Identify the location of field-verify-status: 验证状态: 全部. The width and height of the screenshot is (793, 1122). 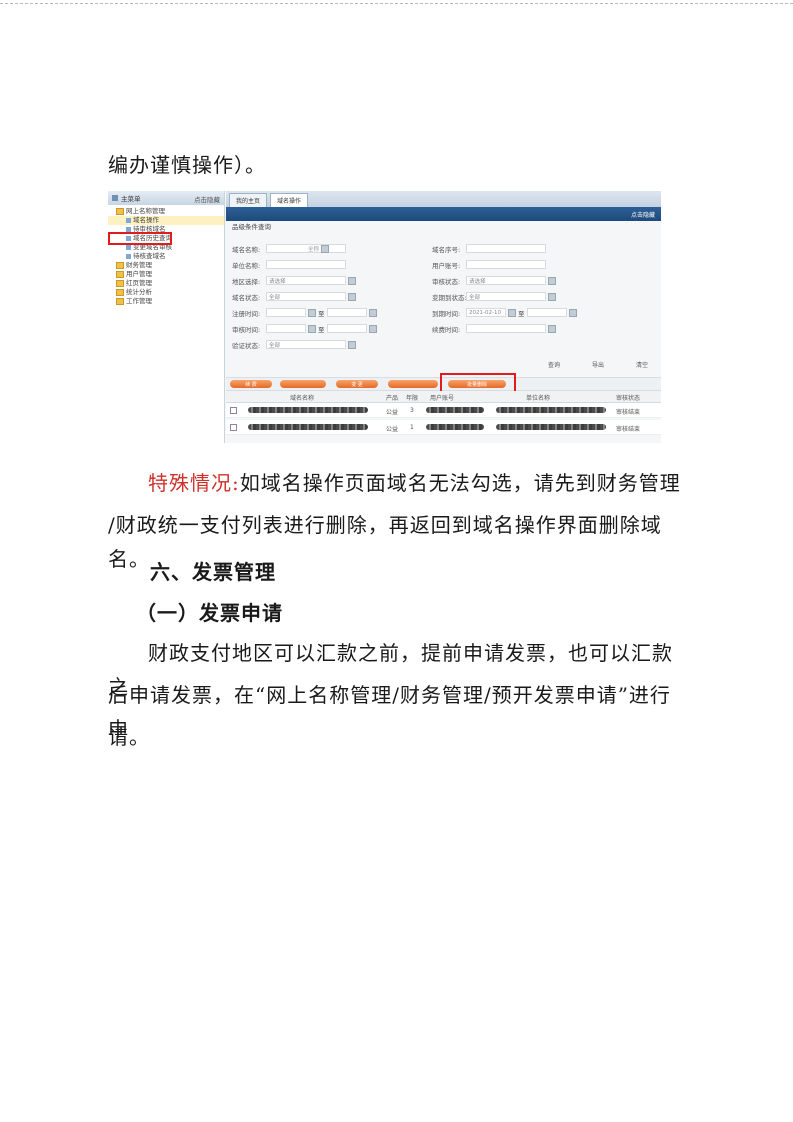
(294, 344).